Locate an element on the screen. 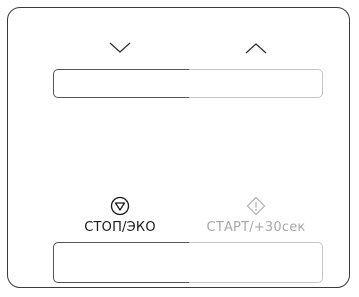 The image size is (359, 297). start-30sec-button is located at coordinates (256, 262).